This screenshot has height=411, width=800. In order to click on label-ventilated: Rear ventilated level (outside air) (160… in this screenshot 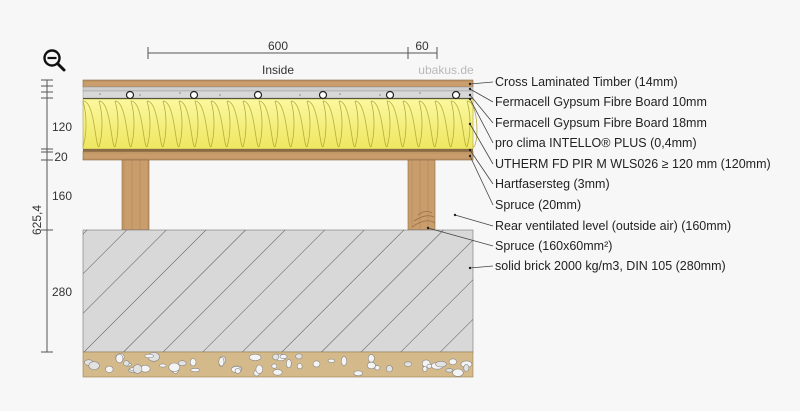, I will do `click(613, 226)`.